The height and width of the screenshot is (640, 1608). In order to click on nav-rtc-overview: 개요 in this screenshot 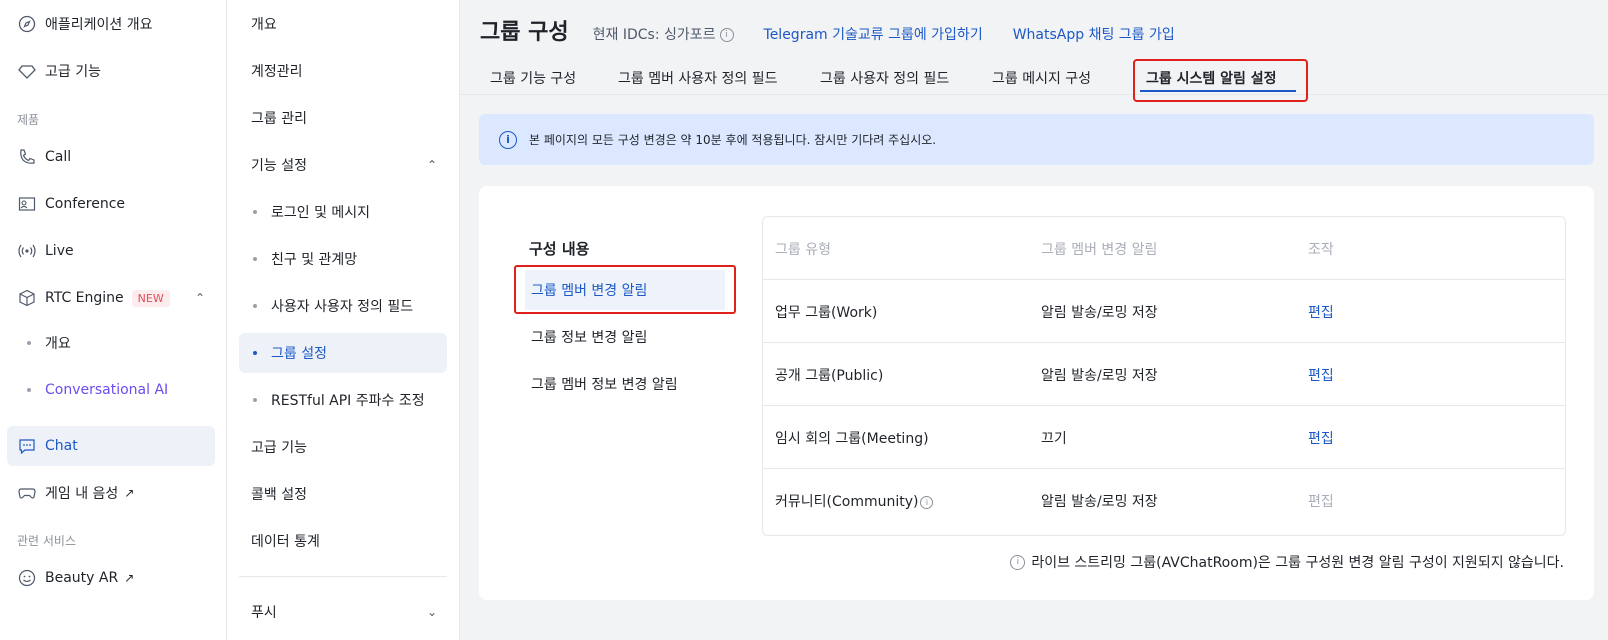, I will do `click(49, 343)`.